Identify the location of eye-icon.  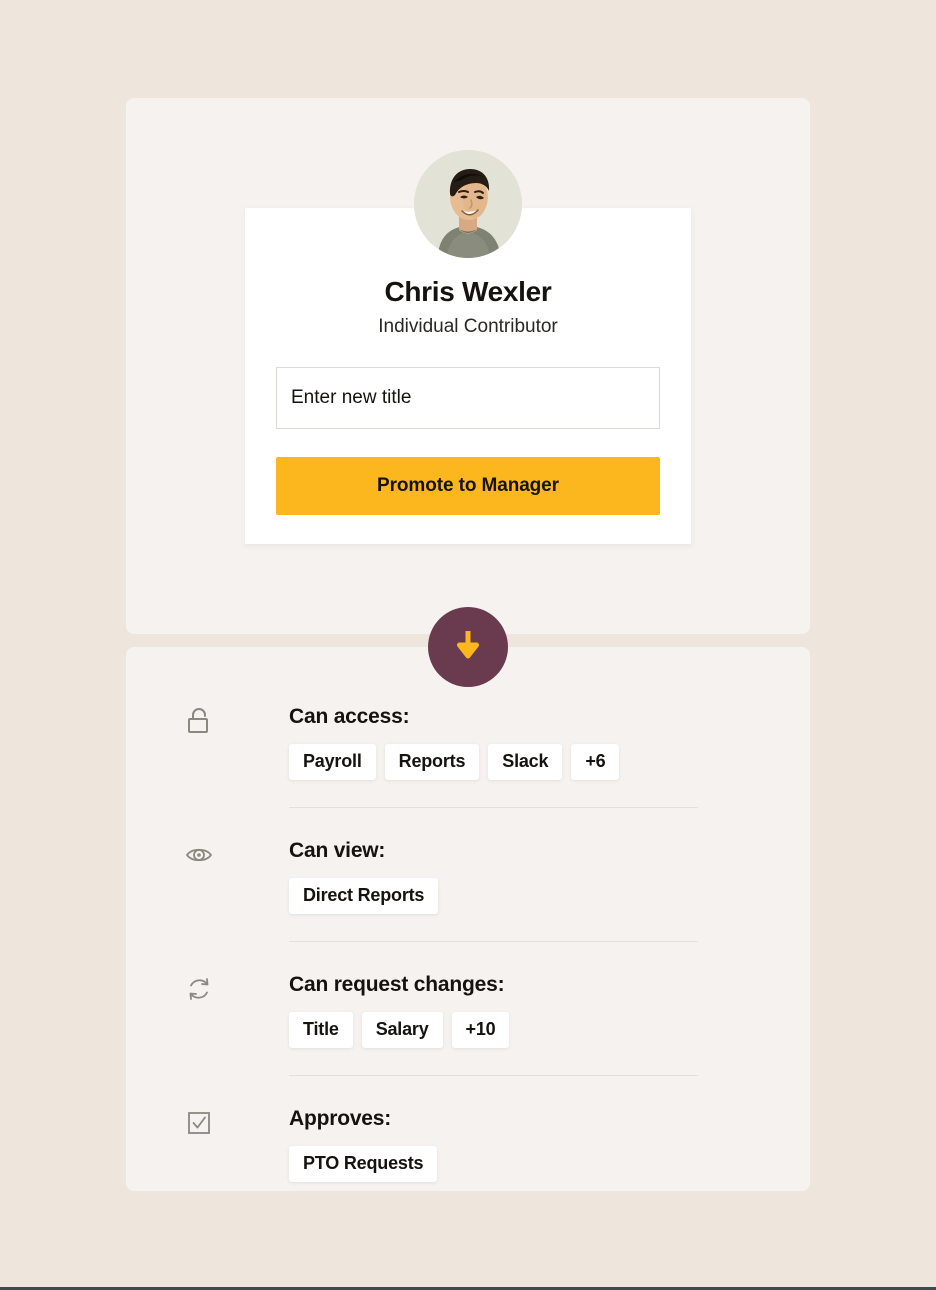
(199, 855).